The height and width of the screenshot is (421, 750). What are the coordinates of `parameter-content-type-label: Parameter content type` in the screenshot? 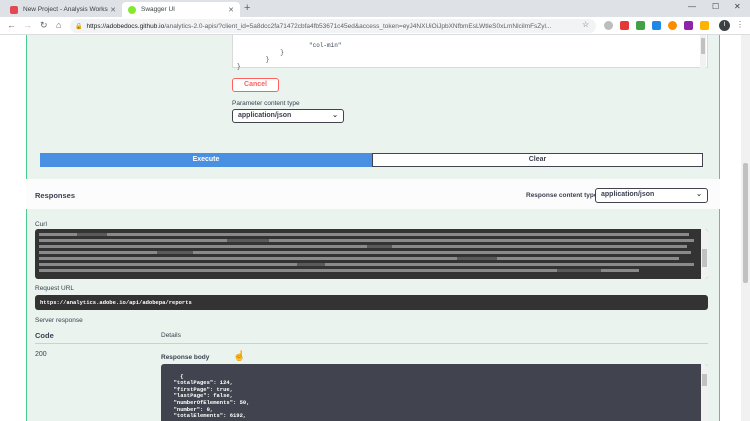 It's located at (266, 103).